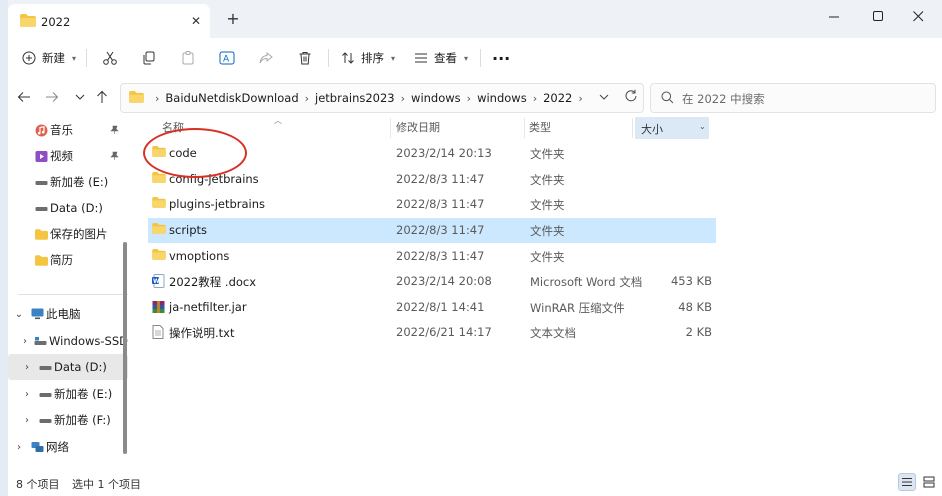 Image resolution: width=942 pixels, height=496 pixels. I want to click on annotation-circle, so click(195, 153).